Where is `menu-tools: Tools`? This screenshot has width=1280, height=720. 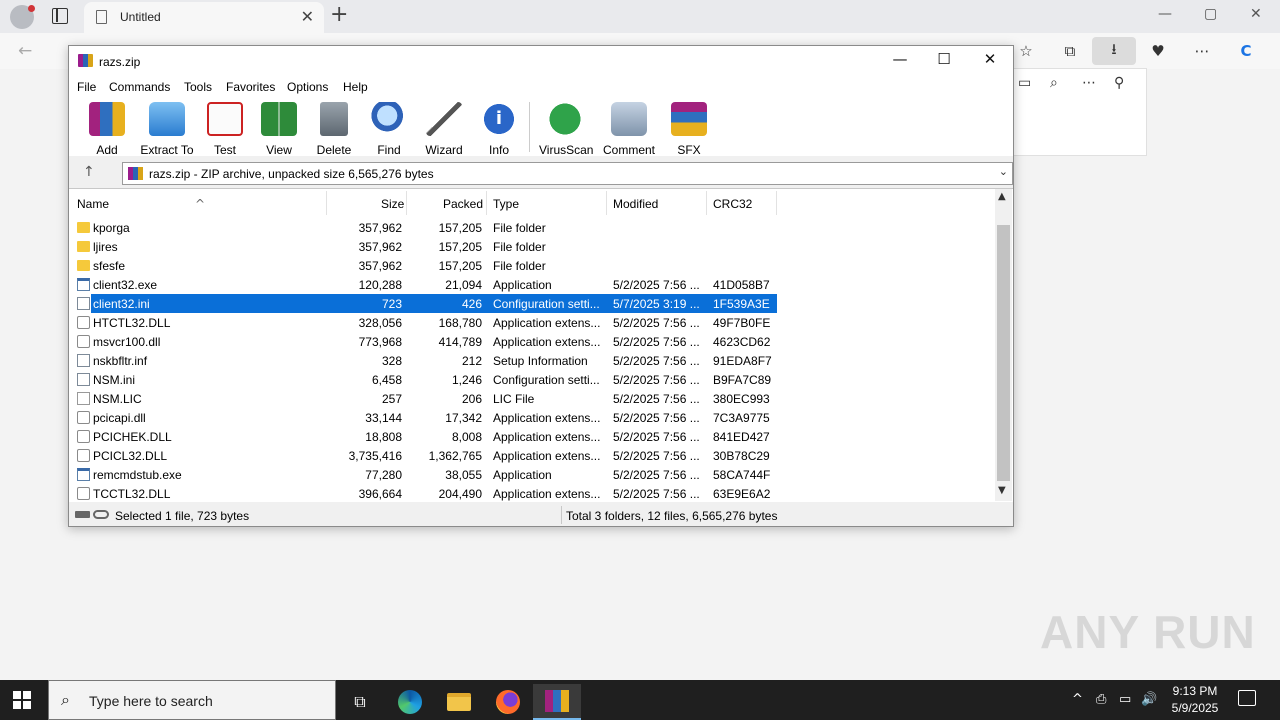 menu-tools: Tools is located at coordinates (198, 87).